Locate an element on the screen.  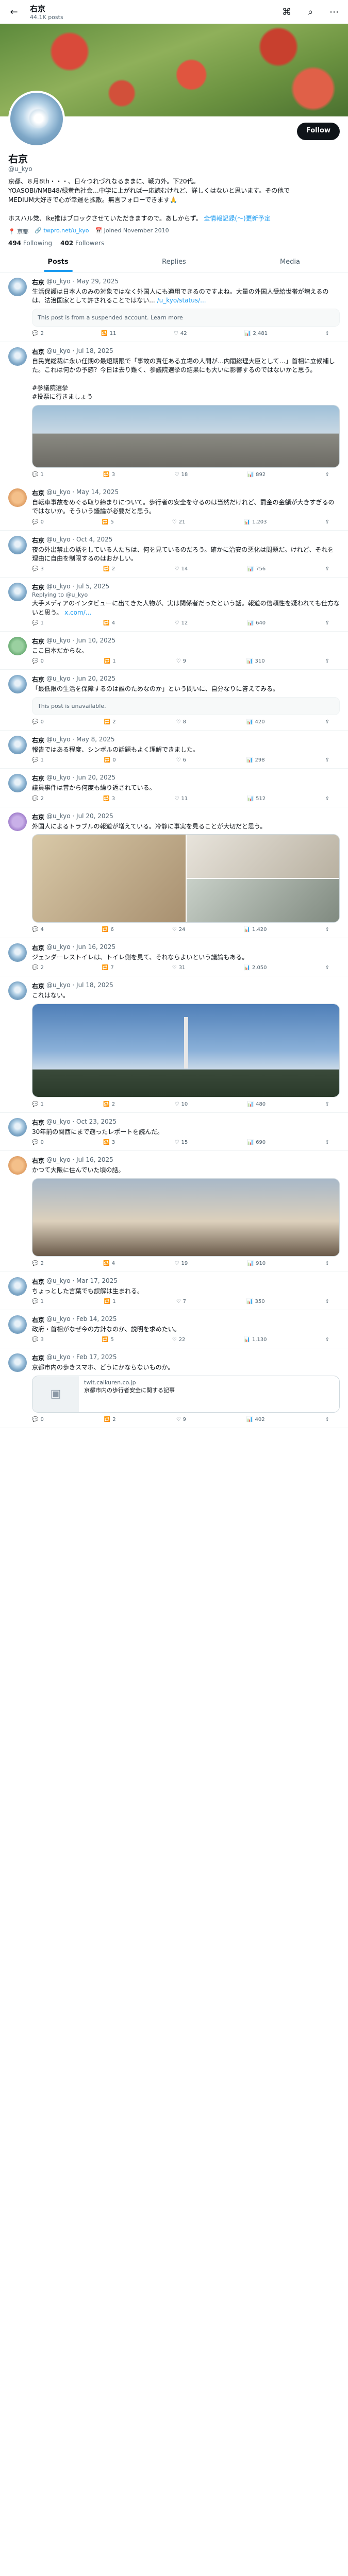
views-action: 📊 1,130 is located at coordinates (255, 1340).